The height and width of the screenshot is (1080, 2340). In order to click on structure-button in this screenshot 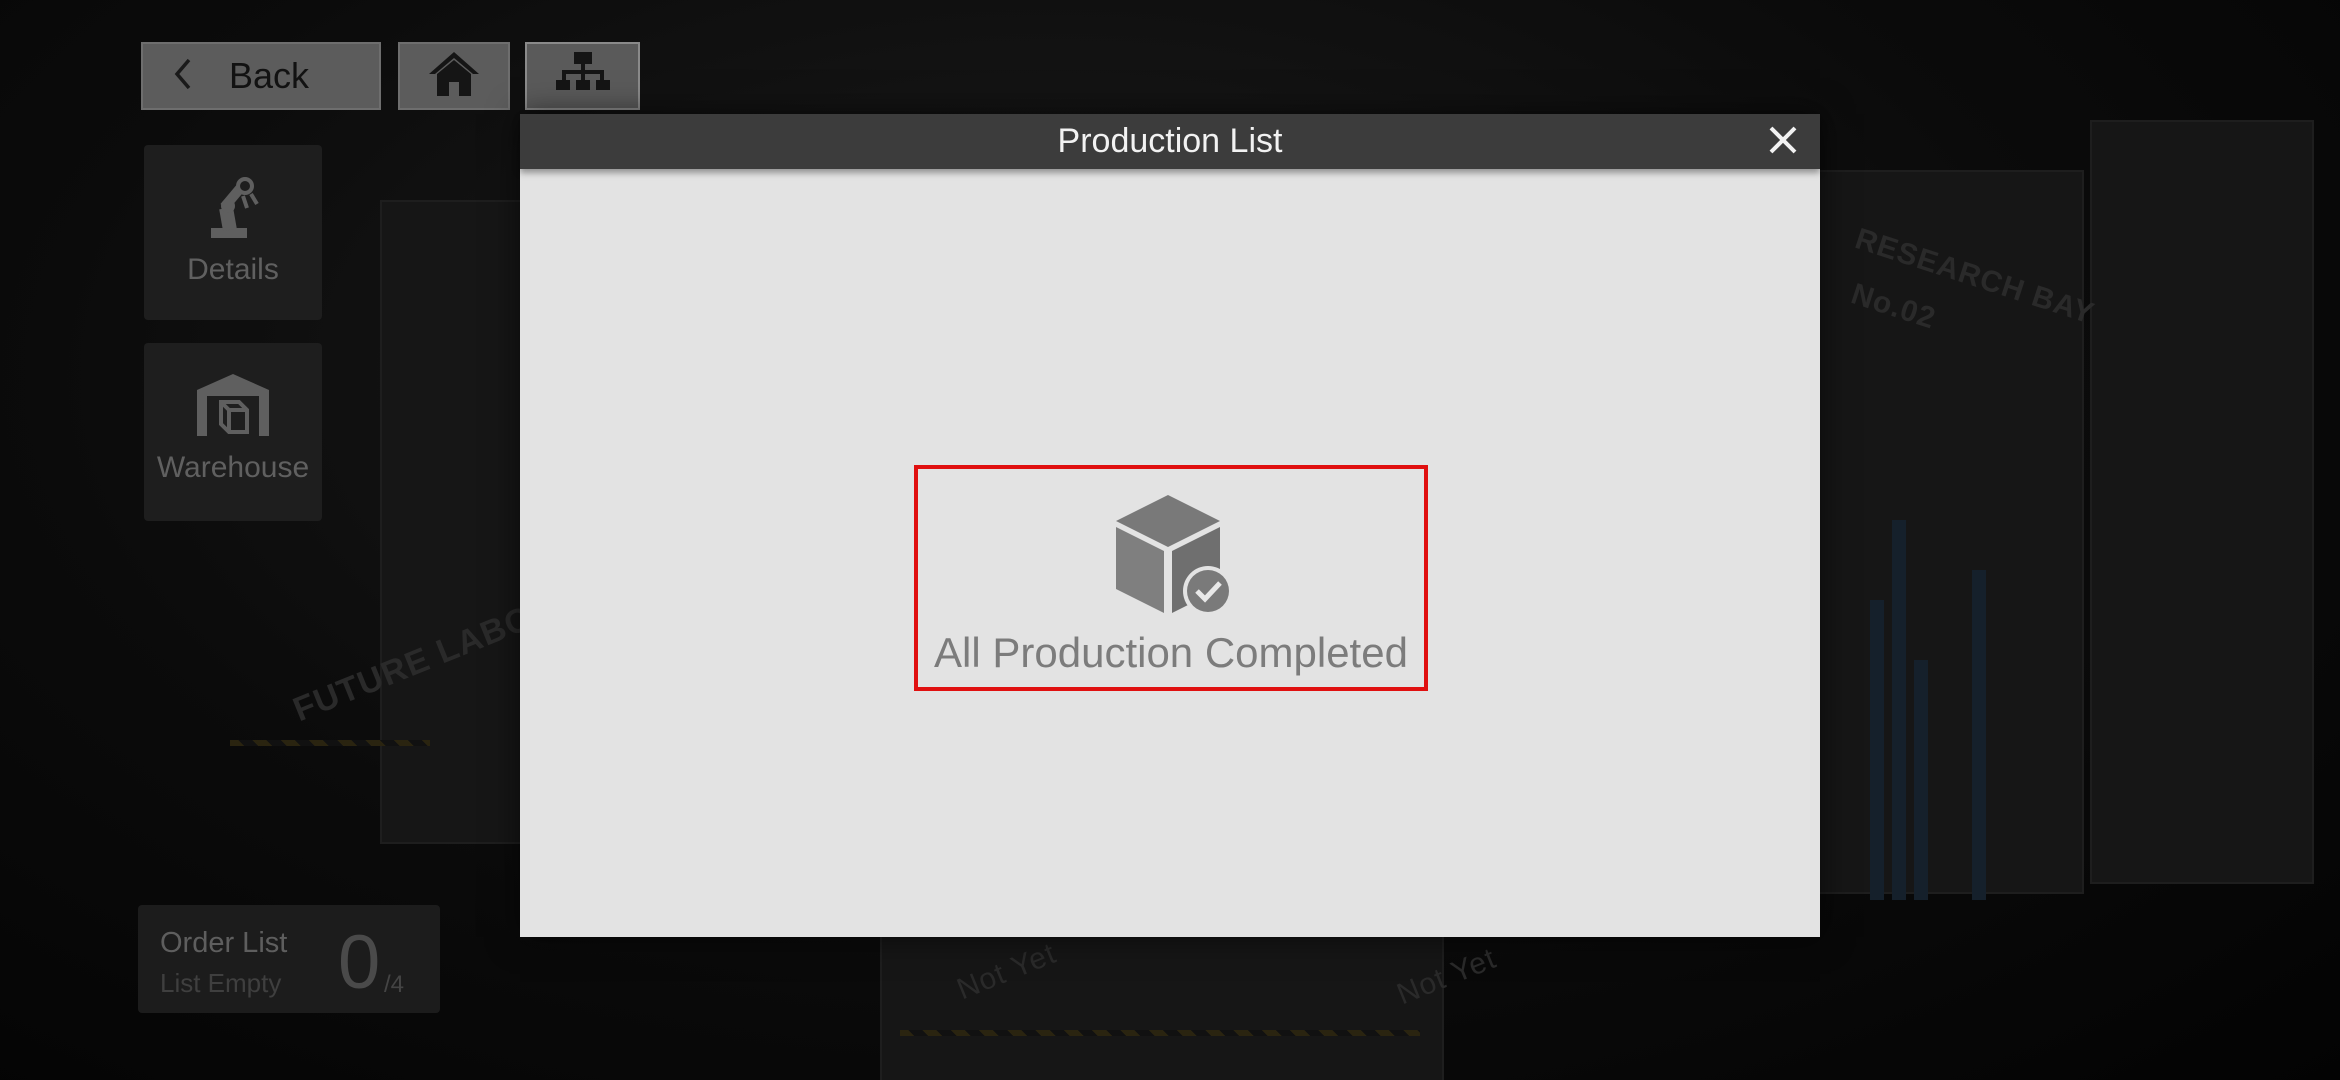, I will do `click(582, 76)`.